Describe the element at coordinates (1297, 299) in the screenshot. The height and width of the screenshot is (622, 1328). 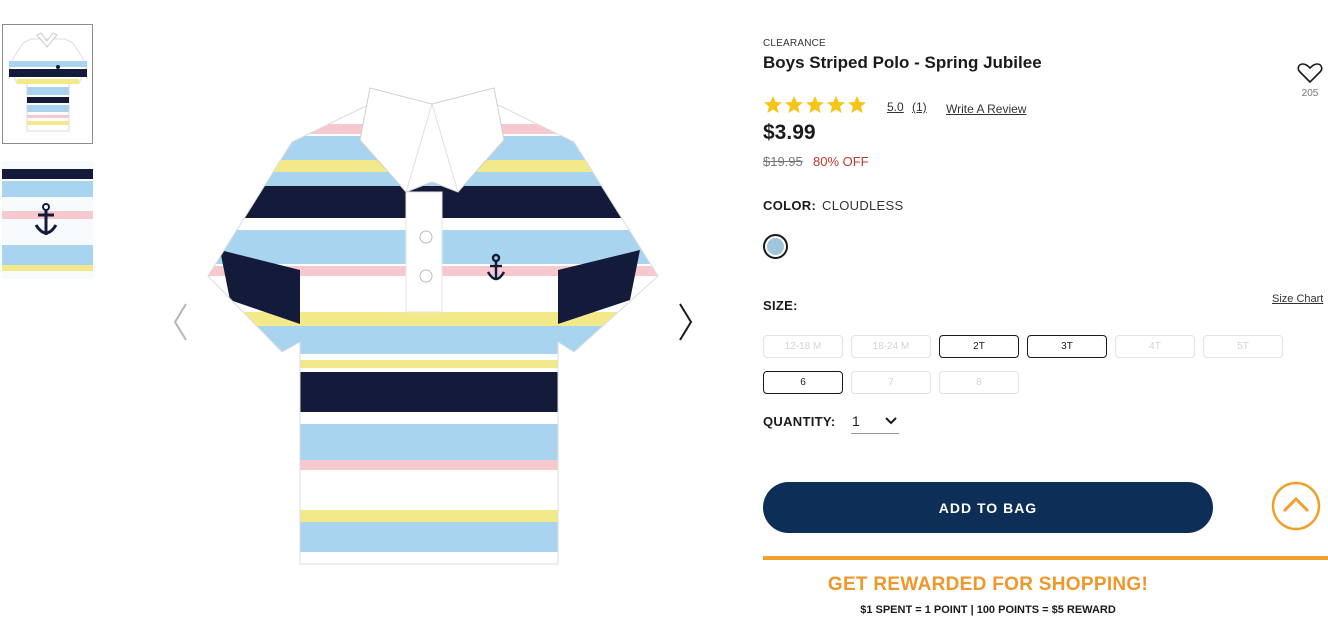
I see `size-chart-link: Size Chart` at that location.